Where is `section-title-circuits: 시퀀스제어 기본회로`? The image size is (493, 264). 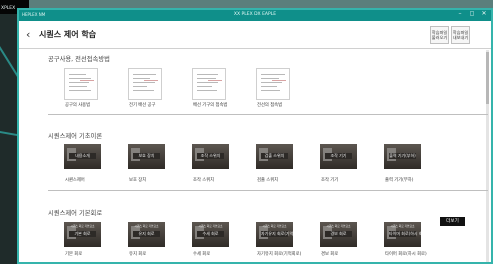
section-title-circuits: 시퀀스제어 기본회로 is located at coordinates (75, 213).